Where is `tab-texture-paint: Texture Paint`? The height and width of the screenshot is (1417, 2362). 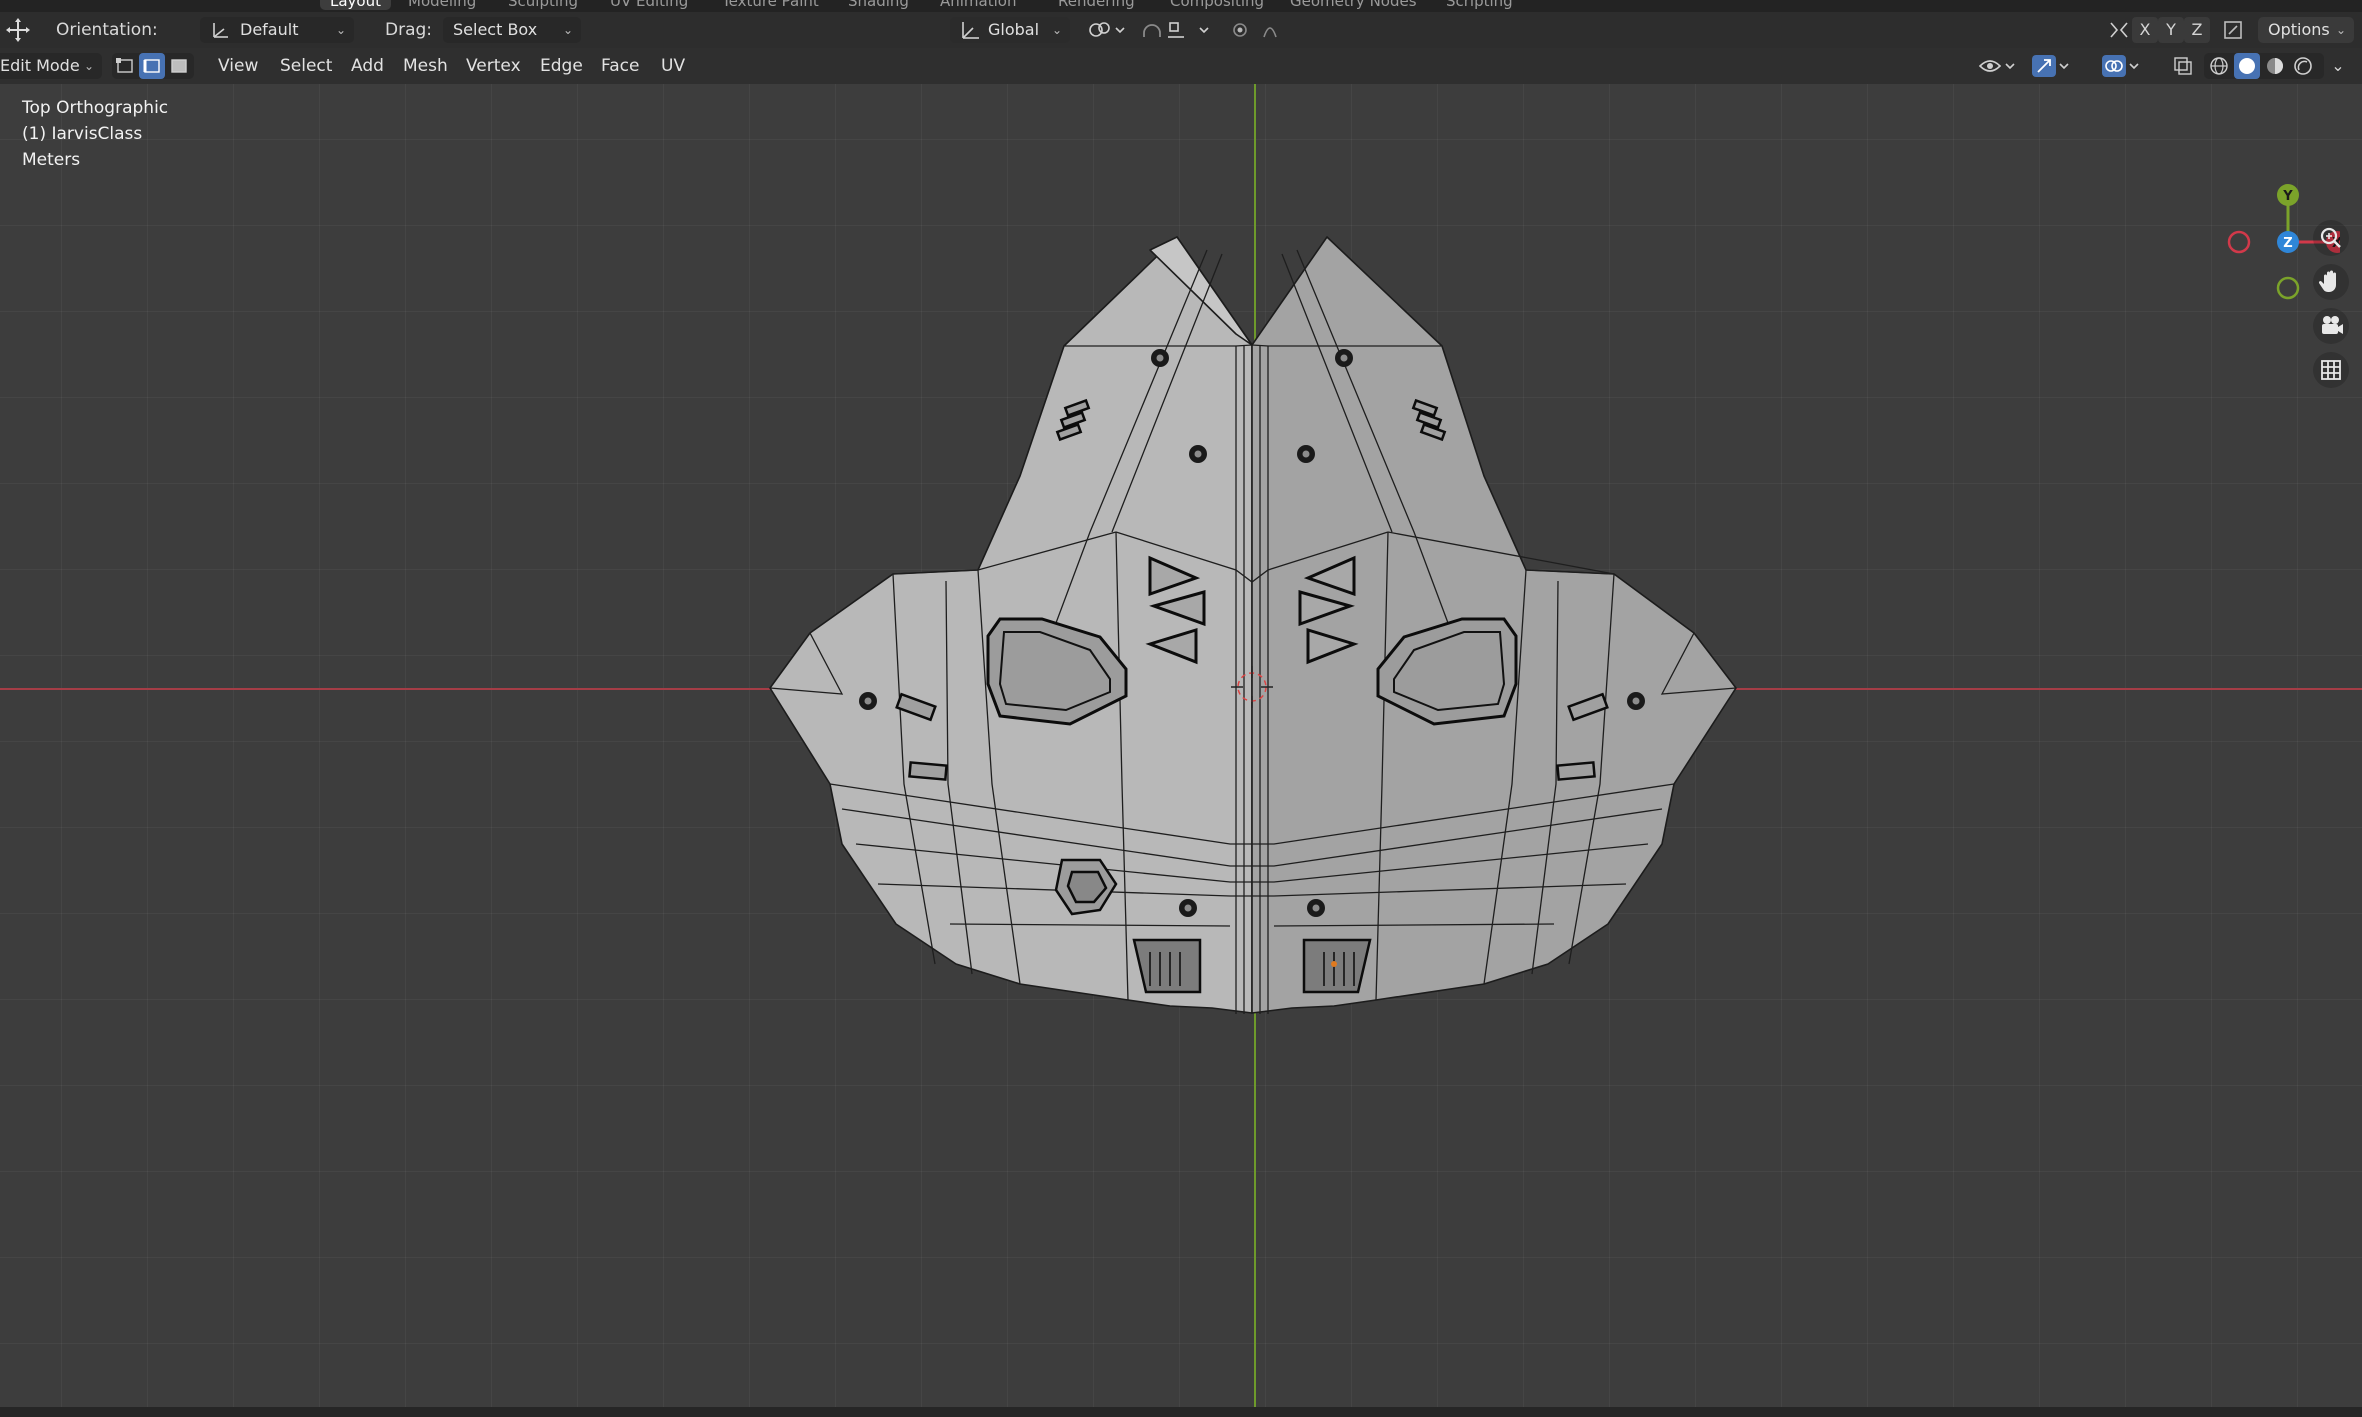
tab-texture-paint: Texture Paint is located at coordinates (770, 5).